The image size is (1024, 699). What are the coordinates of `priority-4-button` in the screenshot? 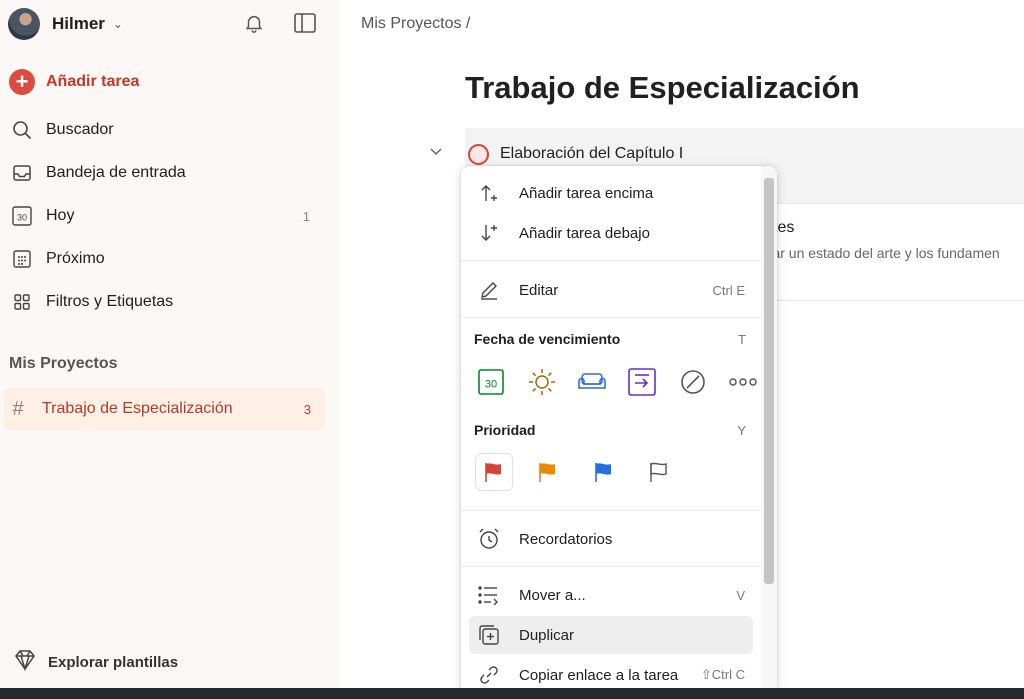 It's located at (659, 472).